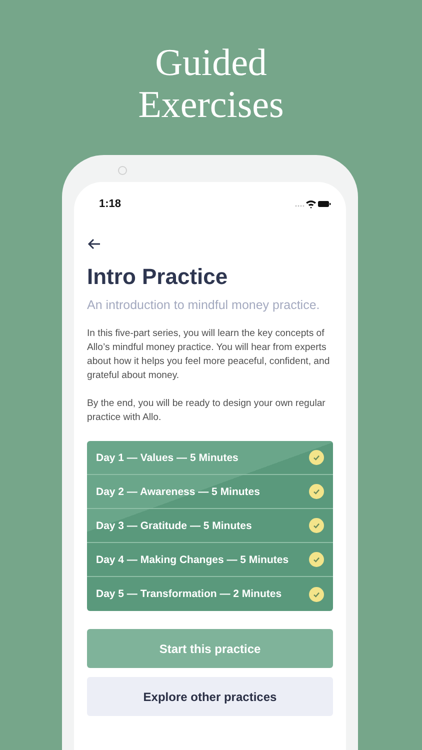  What do you see at coordinates (209, 355) in the screenshot?
I see `description-paragraph: In this five-part series, you will learn the key concepts of Allo’s mindful money practice. You will hear from experts about how it helps you feel more peaceful, confident, and grateful about money.` at bounding box center [209, 355].